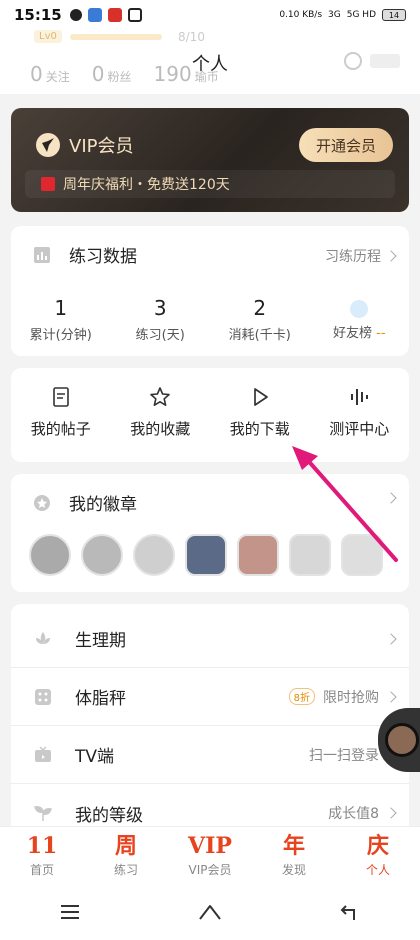 The height and width of the screenshot is (940, 420). I want to click on tab-profile: 庆 个人, so click(378, 855).